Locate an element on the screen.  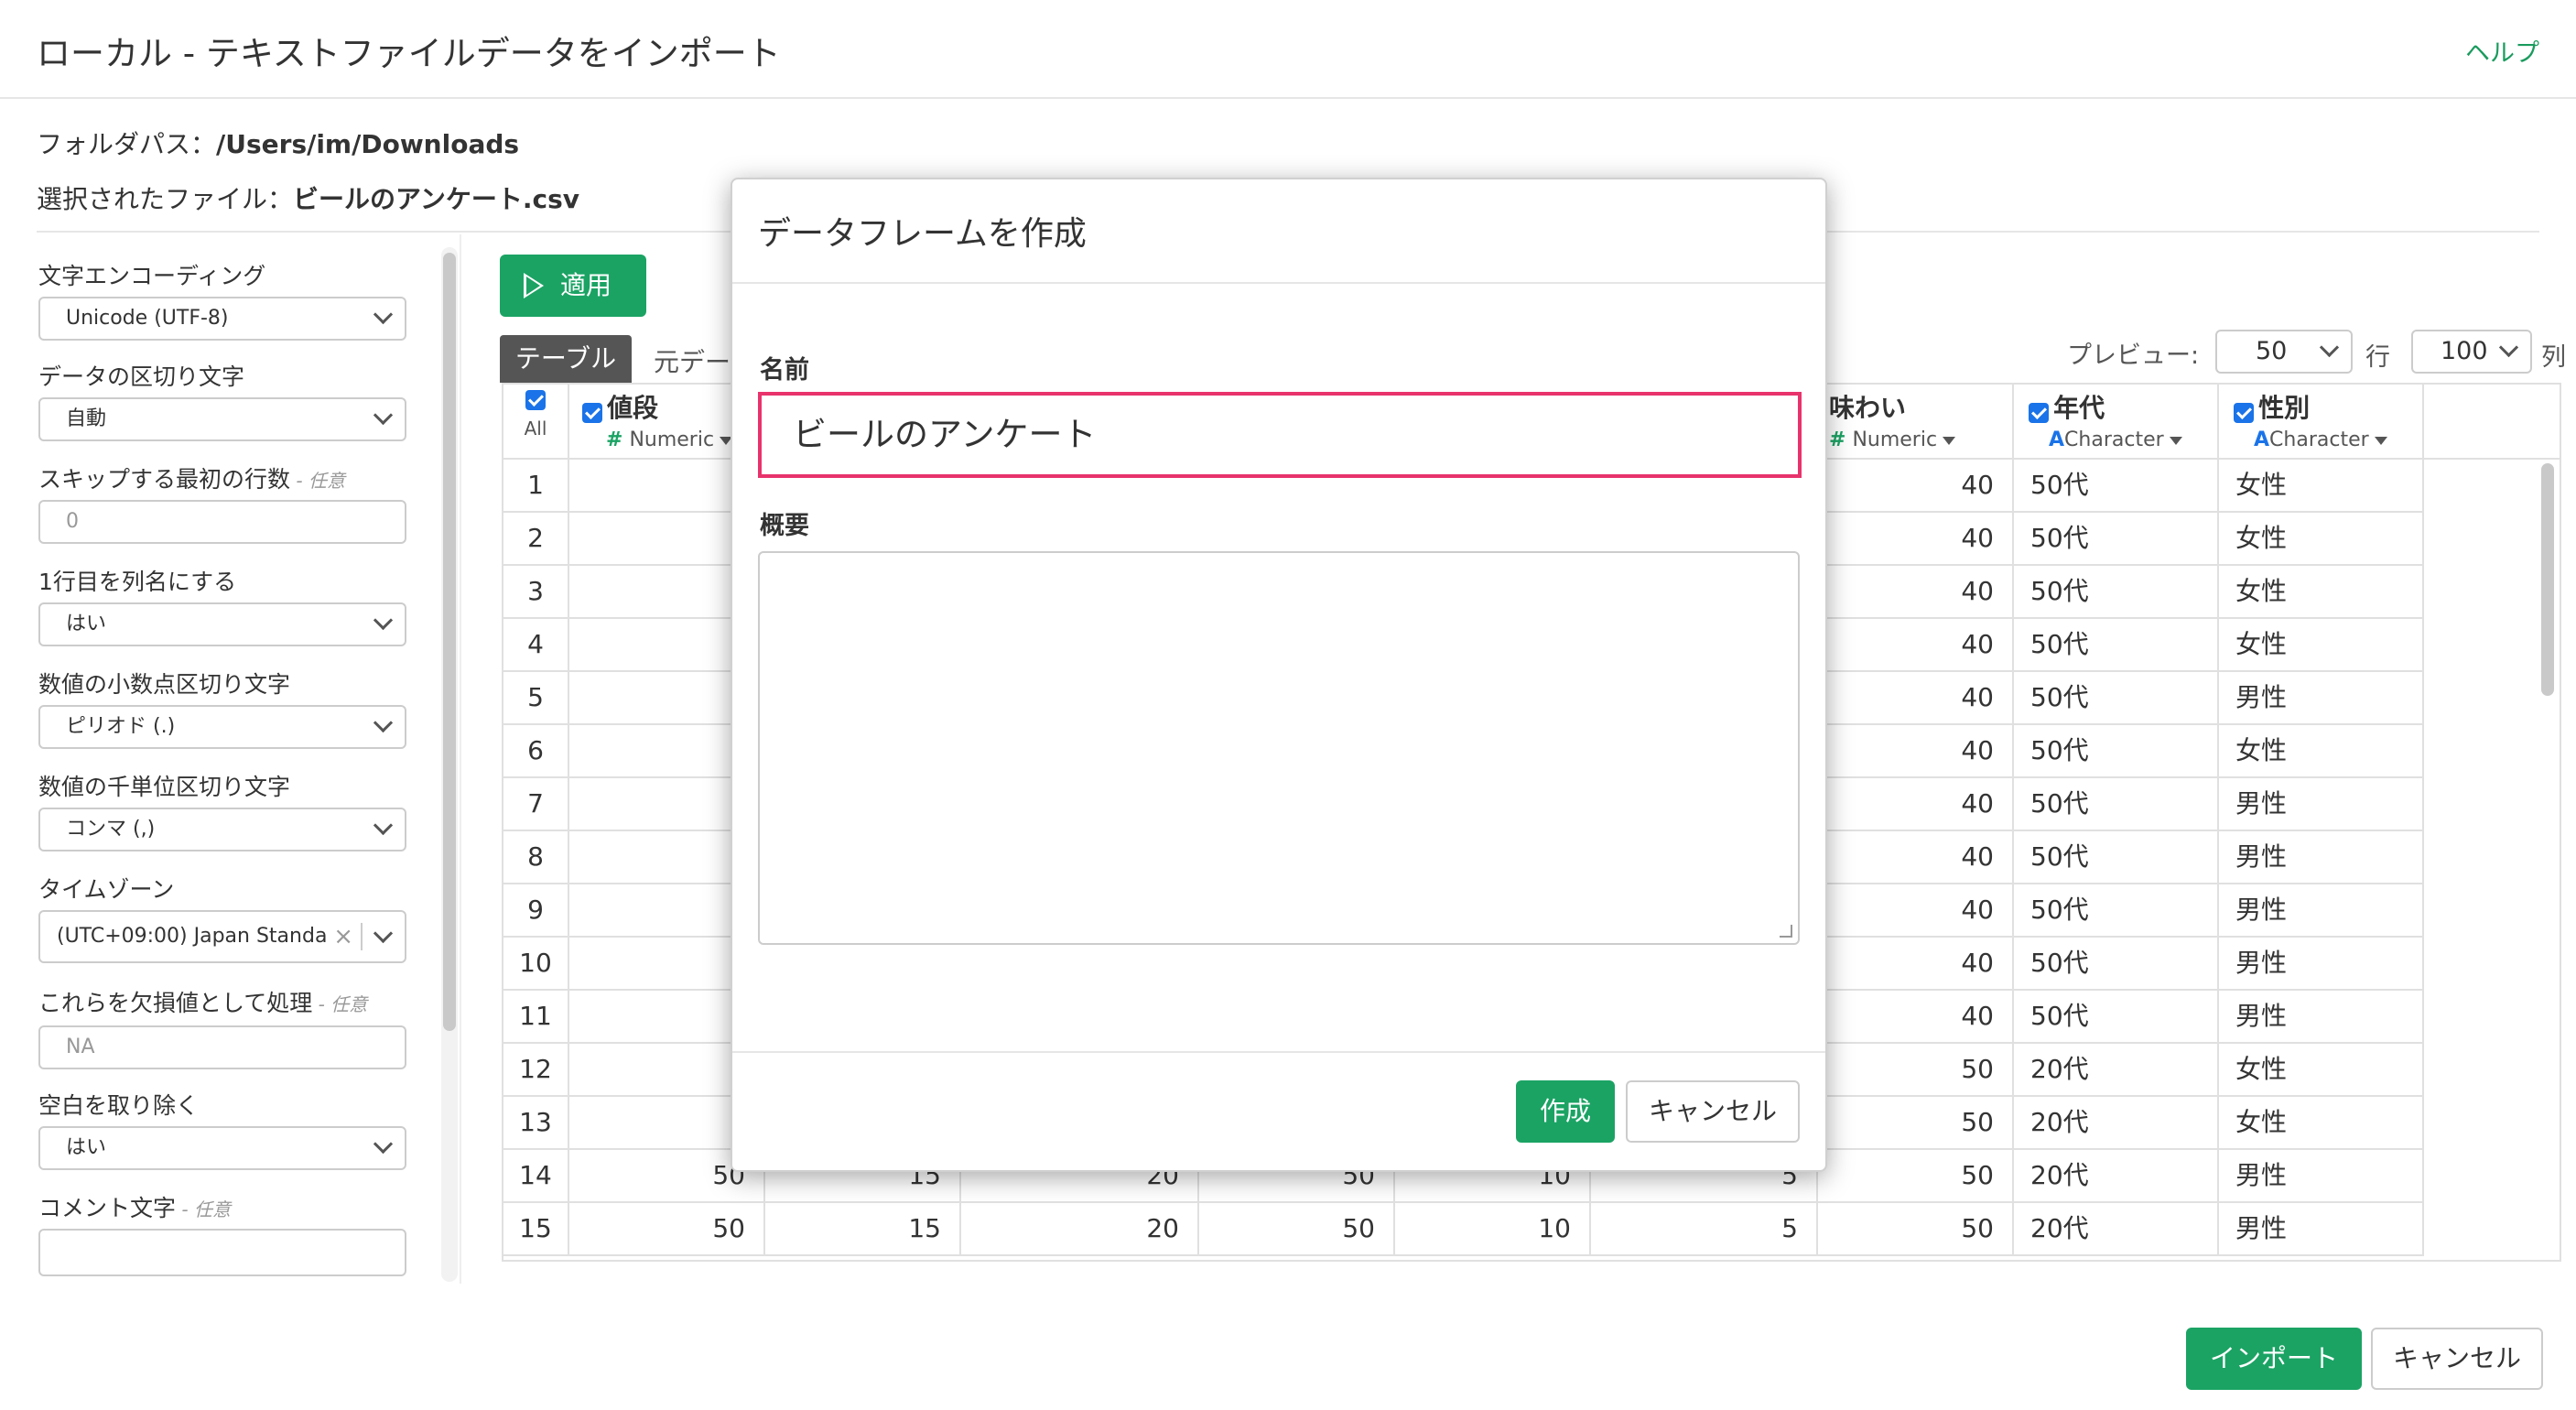
na-placeholder: NA is located at coordinates (80, 1047).